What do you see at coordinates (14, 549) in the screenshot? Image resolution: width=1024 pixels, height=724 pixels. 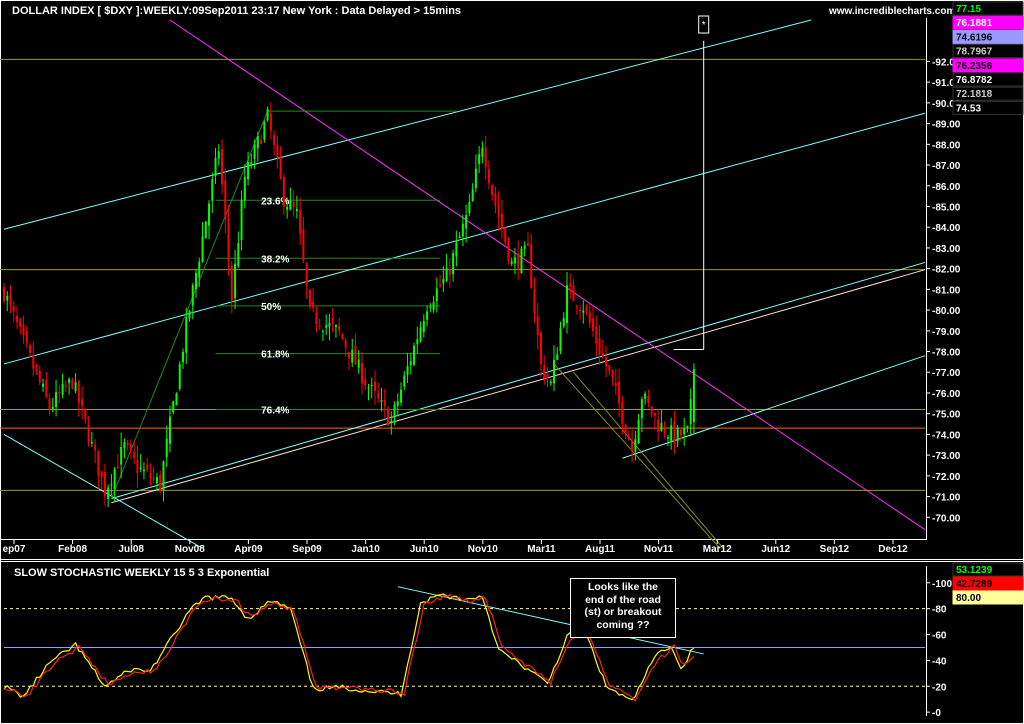 I see `date-tick-label: ep07` at bounding box center [14, 549].